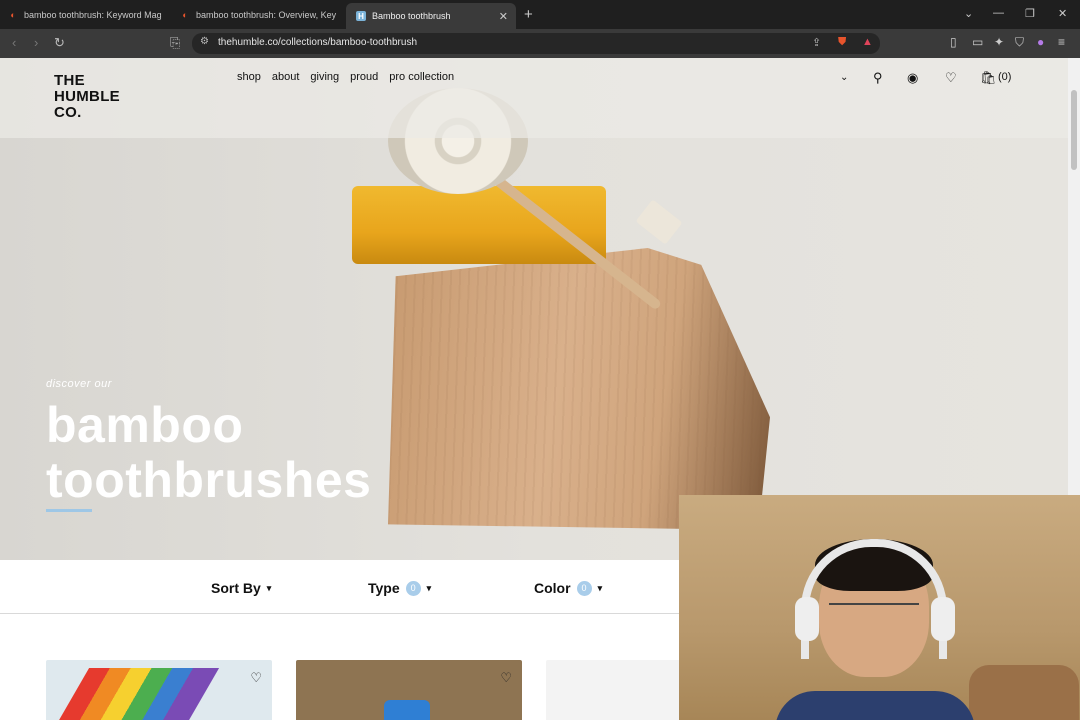 This screenshot has height=720, width=1080. What do you see at coordinates (69, 80) in the screenshot?
I see `logo-line: THE` at bounding box center [69, 80].